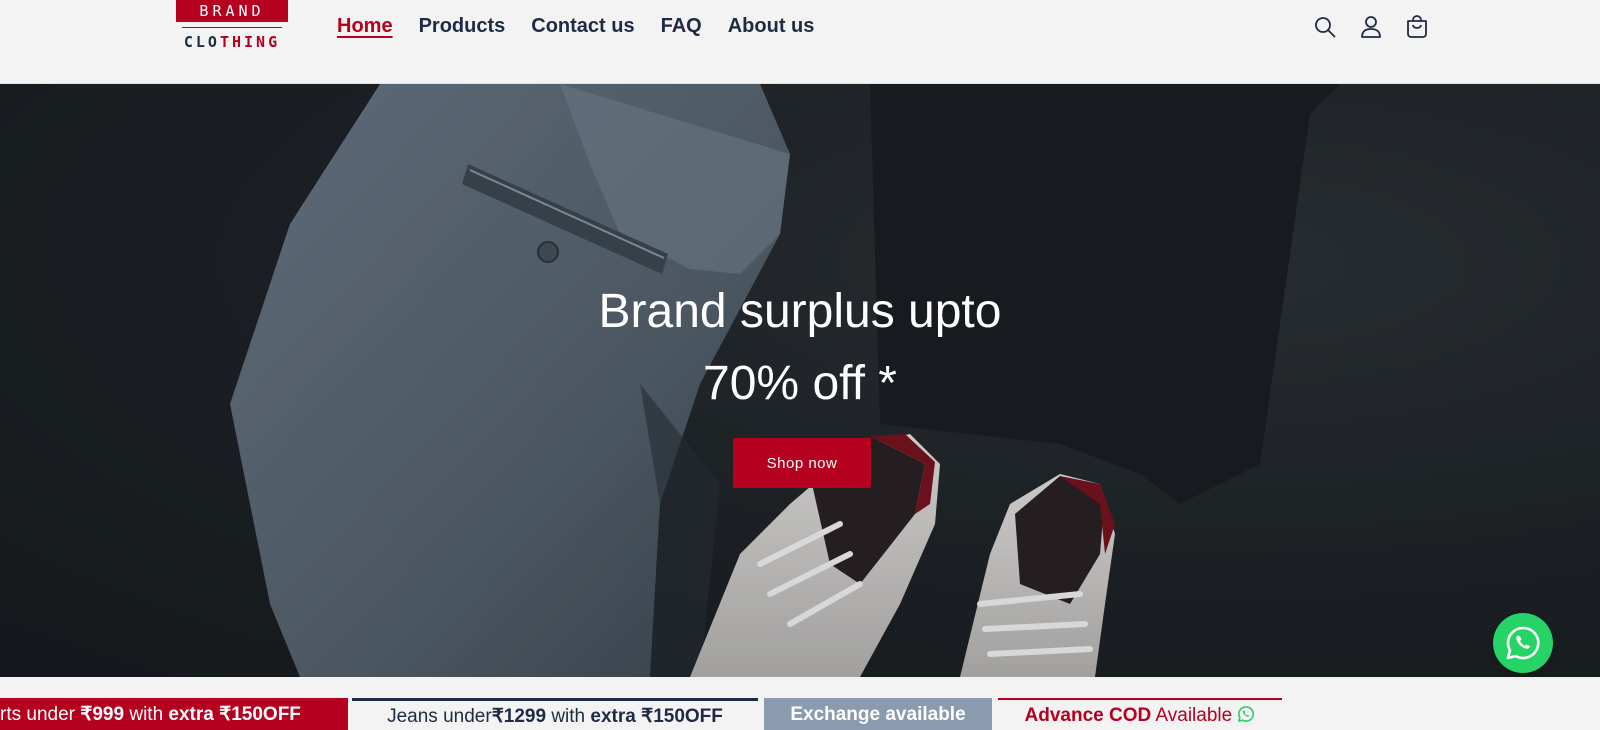  I want to click on promo-1-discount: extra ₹150OFF, so click(234, 714).